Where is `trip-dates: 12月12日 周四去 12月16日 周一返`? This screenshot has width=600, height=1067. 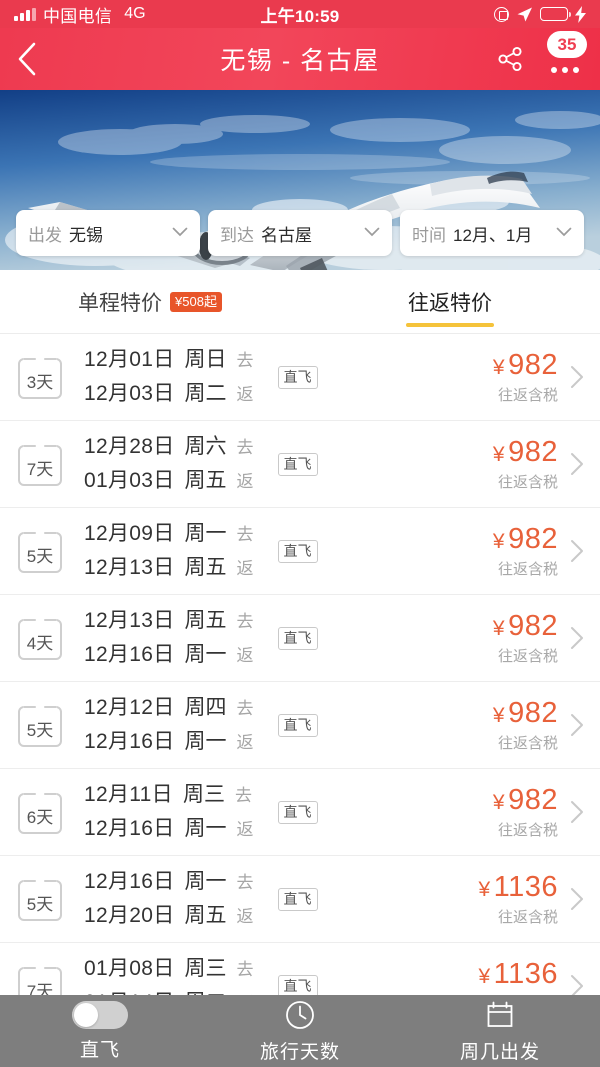
trip-dates: 12月12日 周四去 12月16日 周一返 is located at coordinates (169, 725).